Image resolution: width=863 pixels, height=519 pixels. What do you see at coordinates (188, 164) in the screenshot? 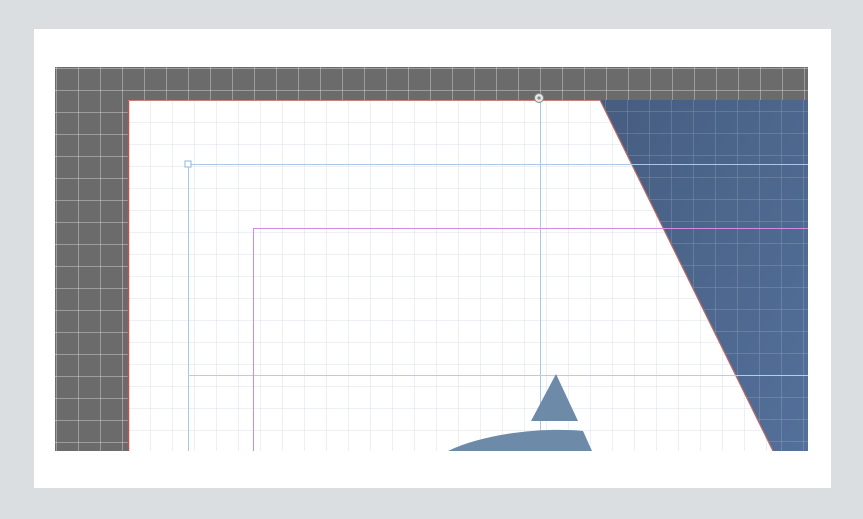
I see `anchor-point-icon` at bounding box center [188, 164].